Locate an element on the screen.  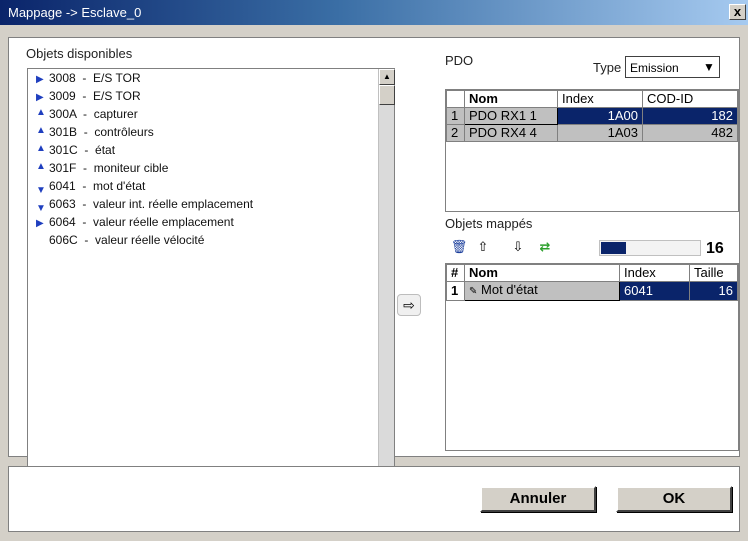
objects-scrollbar: ▲ ▼ is located at coordinates (386, 275).